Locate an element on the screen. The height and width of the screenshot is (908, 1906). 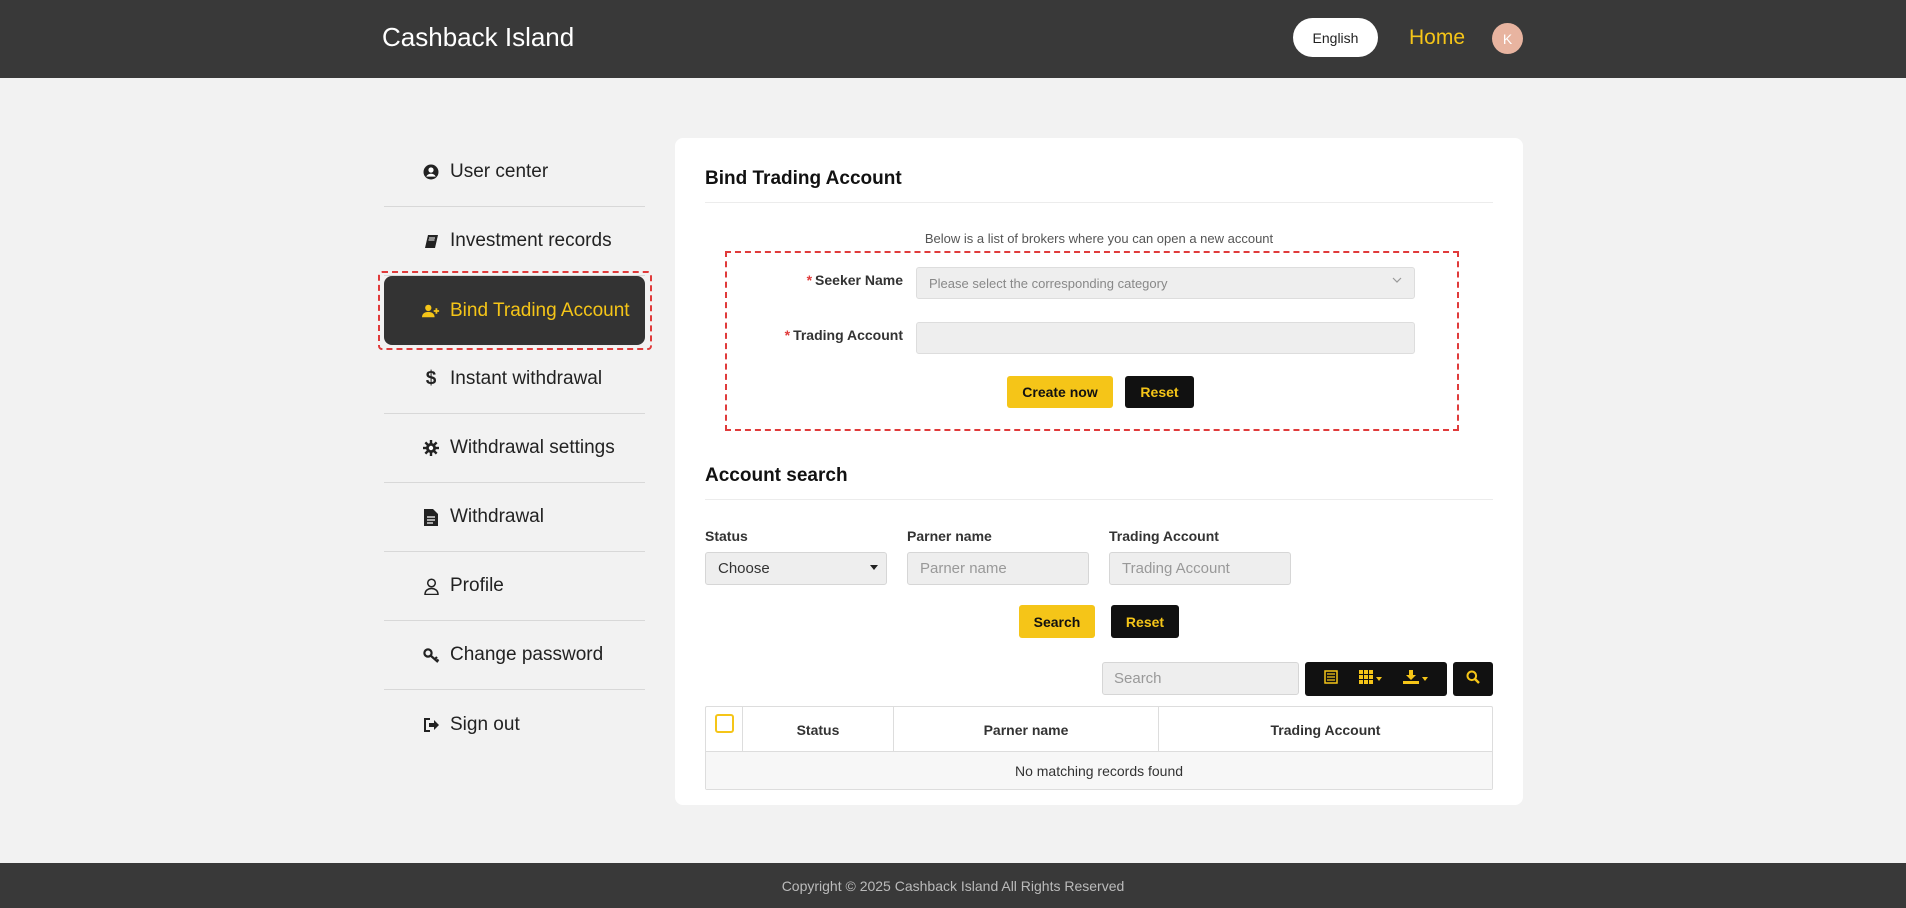
brand-logo: Cashback Island is located at coordinates (478, 37).